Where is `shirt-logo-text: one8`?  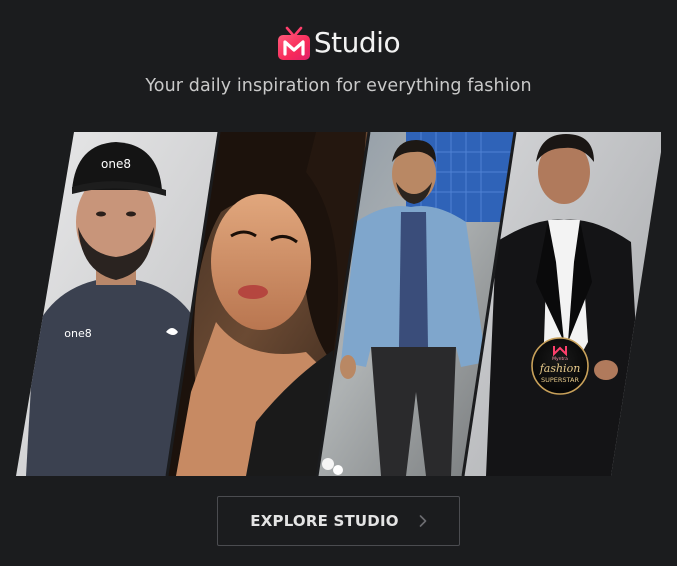
shirt-logo-text: one8 is located at coordinates (77, 333).